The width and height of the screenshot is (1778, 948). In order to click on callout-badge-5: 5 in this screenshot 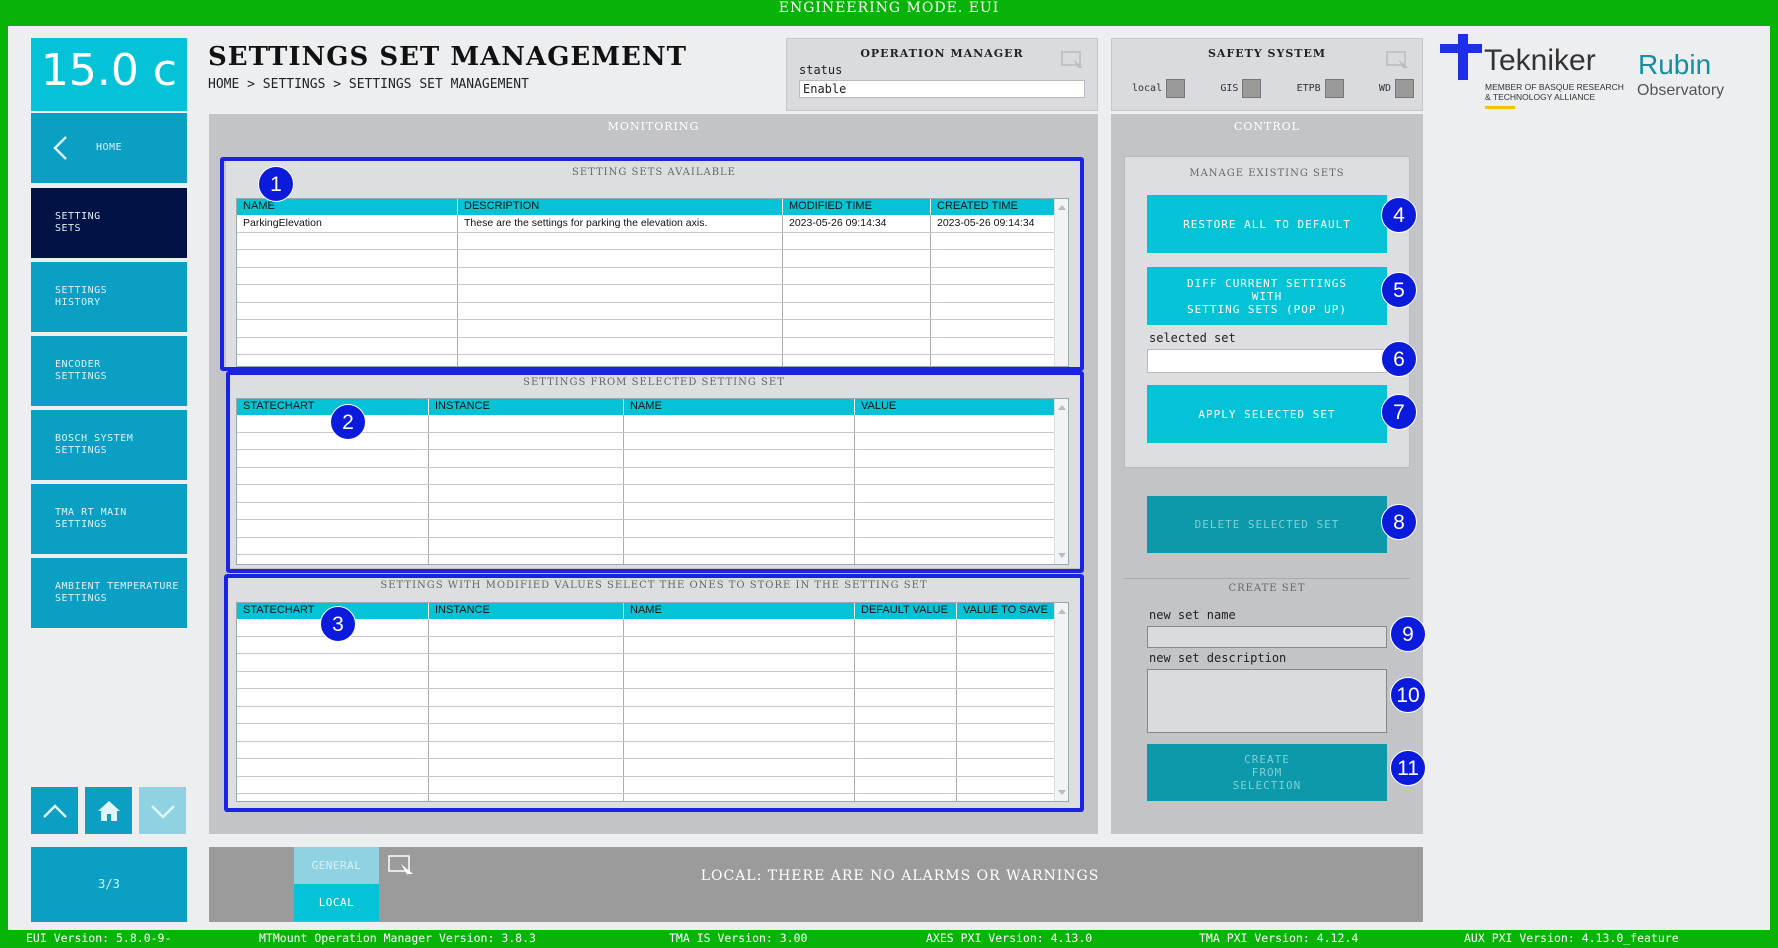, I will do `click(1399, 290)`.